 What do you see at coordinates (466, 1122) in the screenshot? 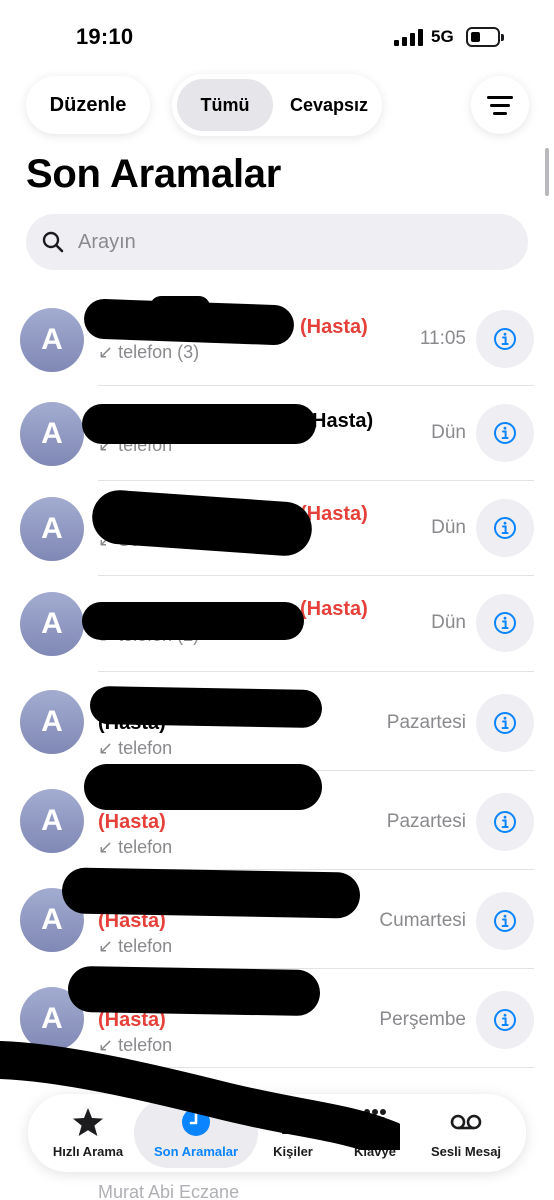
I see `voicemail-icon` at bounding box center [466, 1122].